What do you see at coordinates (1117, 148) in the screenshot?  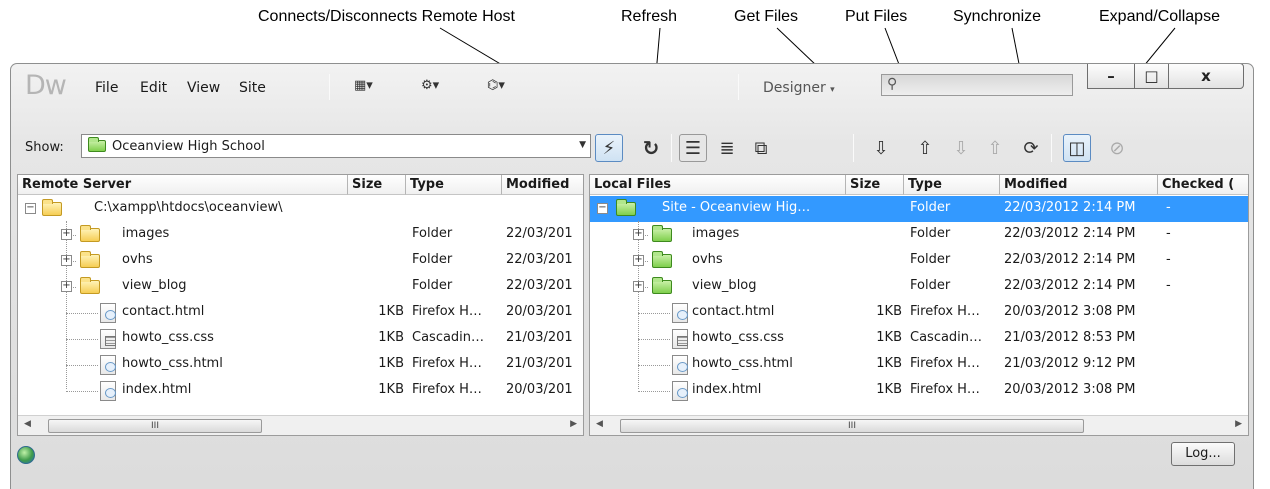 I see `cancel-icon: ⊘` at bounding box center [1117, 148].